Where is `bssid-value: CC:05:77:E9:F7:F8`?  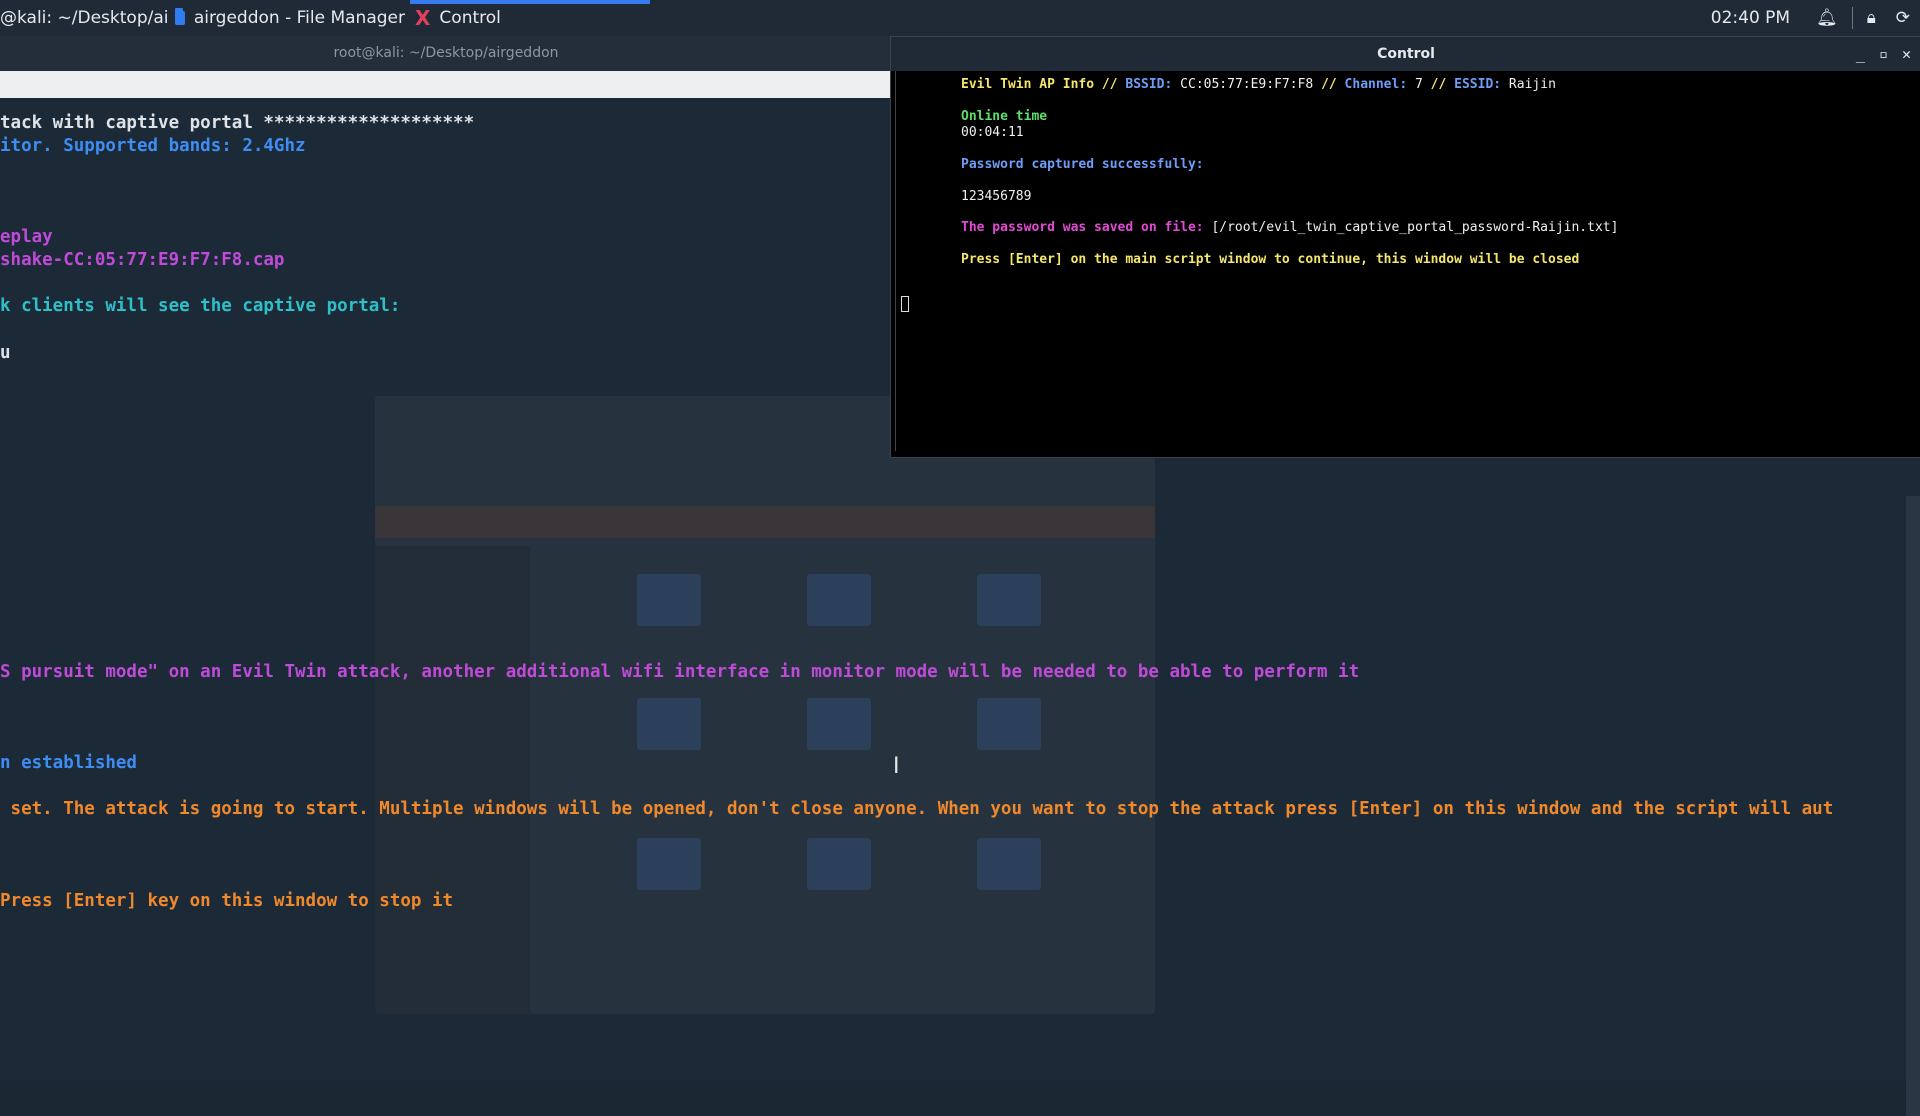
bssid-value: CC:05:77:E9:F7:F8 is located at coordinates (1247, 84).